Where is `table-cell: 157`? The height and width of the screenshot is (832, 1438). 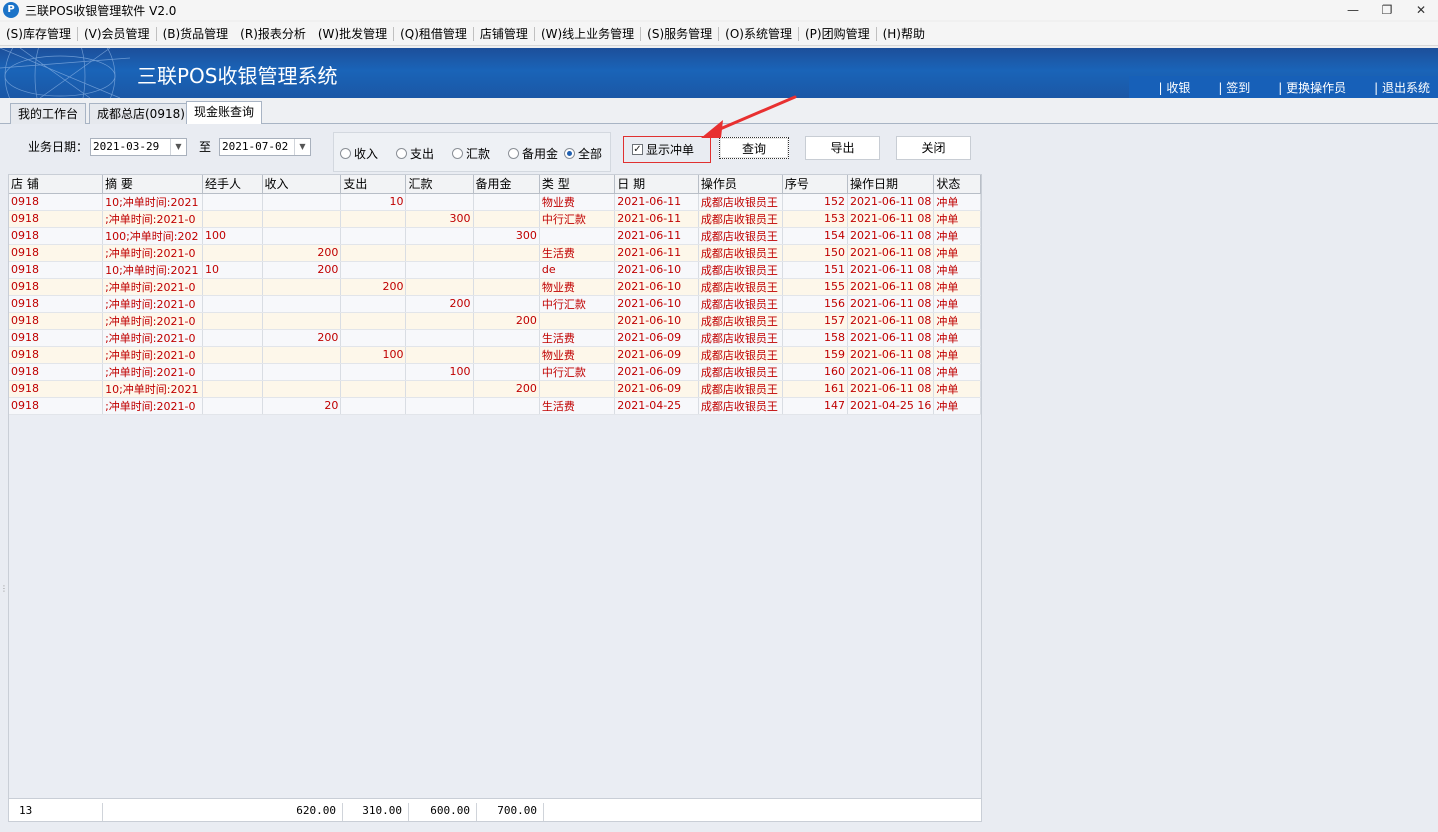
table-cell: 157 is located at coordinates (815, 321).